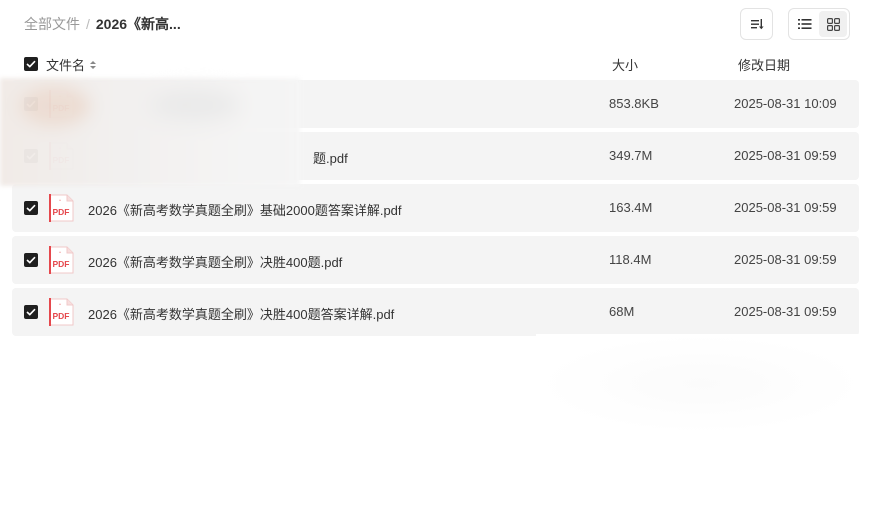  I want to click on sort-button, so click(756, 24).